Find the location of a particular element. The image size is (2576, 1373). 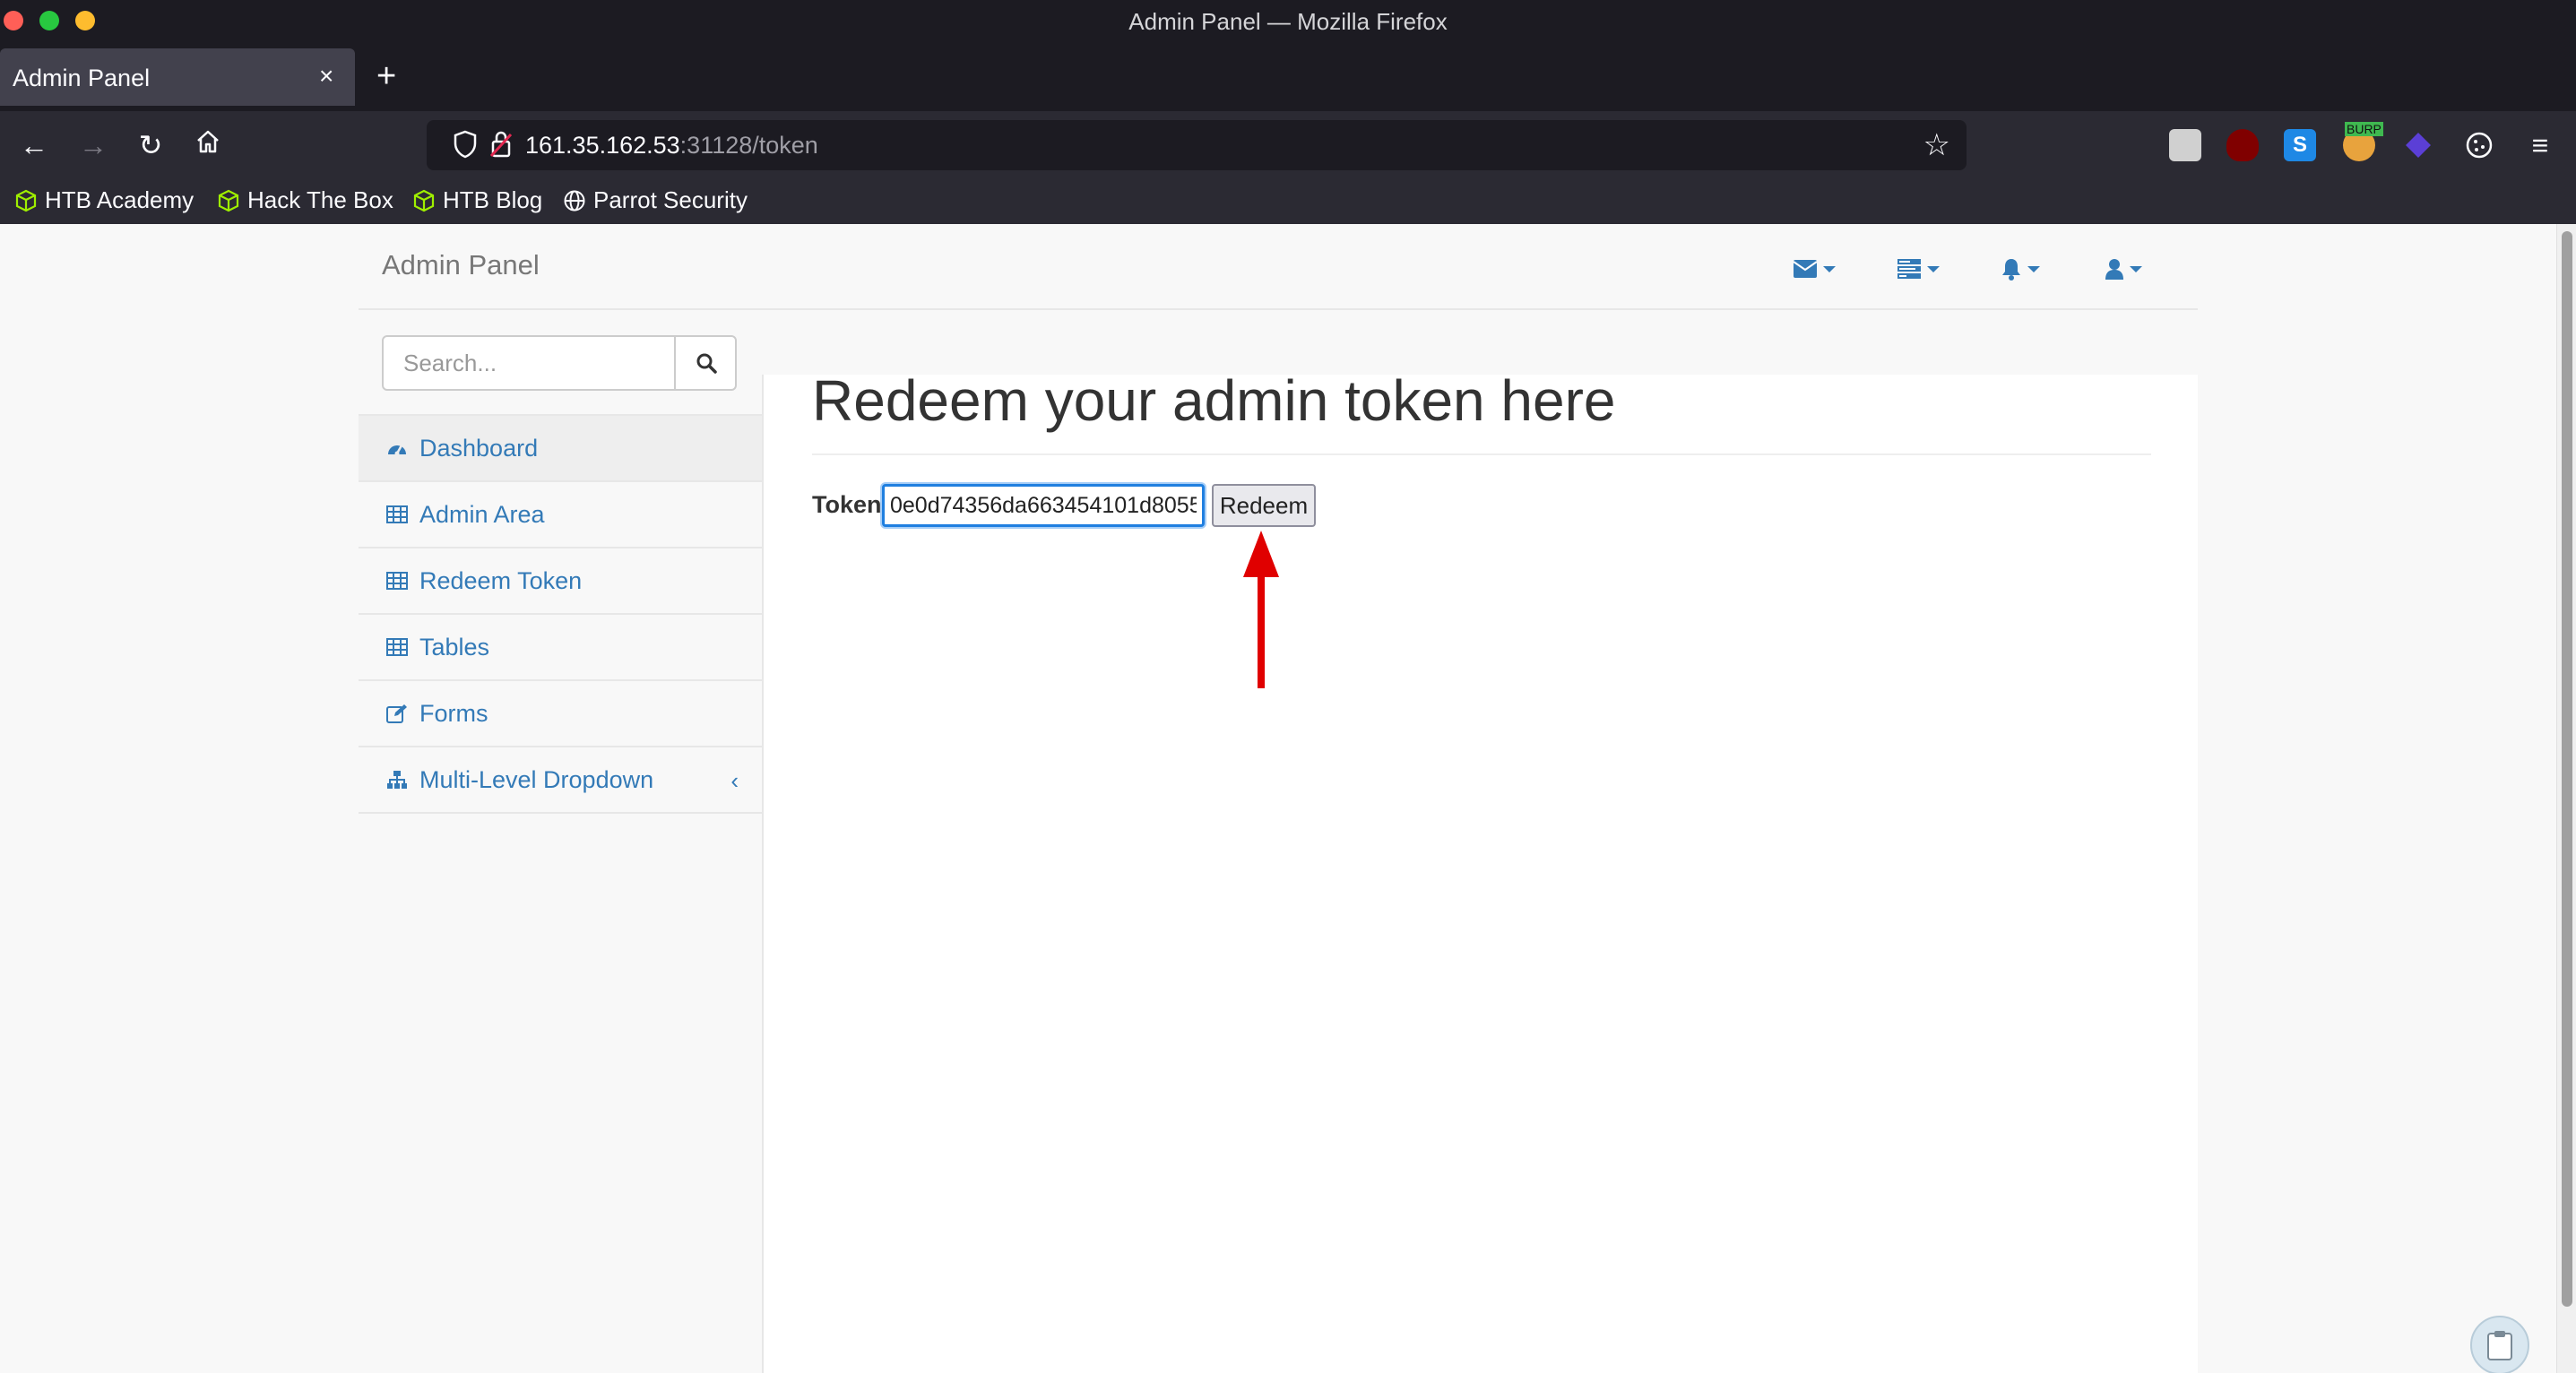

sidebar-item-label: Dashboard is located at coordinates (479, 448).